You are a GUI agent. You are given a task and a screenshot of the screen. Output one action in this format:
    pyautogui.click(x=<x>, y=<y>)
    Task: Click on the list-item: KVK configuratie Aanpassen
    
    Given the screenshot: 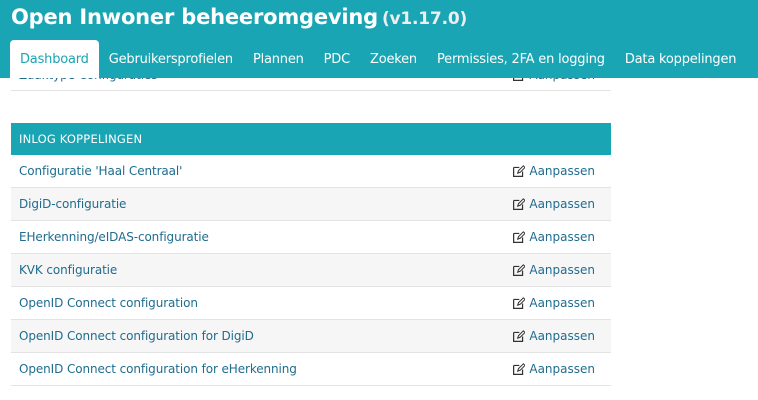 What is the action you would take?
    pyautogui.click(x=311, y=270)
    